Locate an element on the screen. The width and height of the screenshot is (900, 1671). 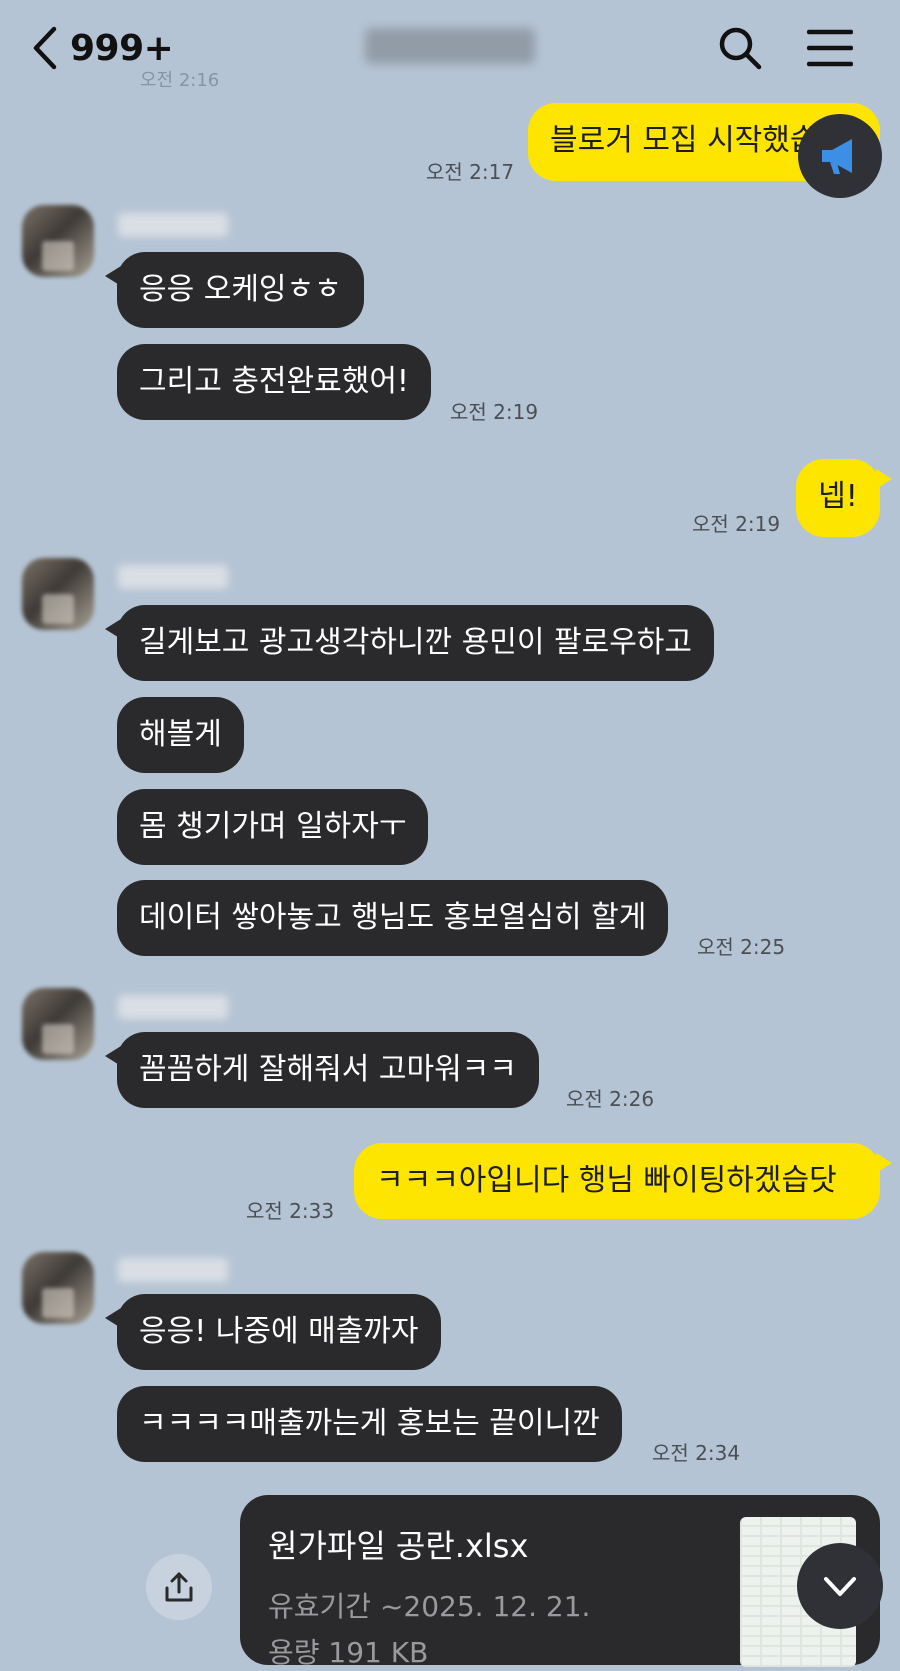
menu-button is located at coordinates (830, 48).